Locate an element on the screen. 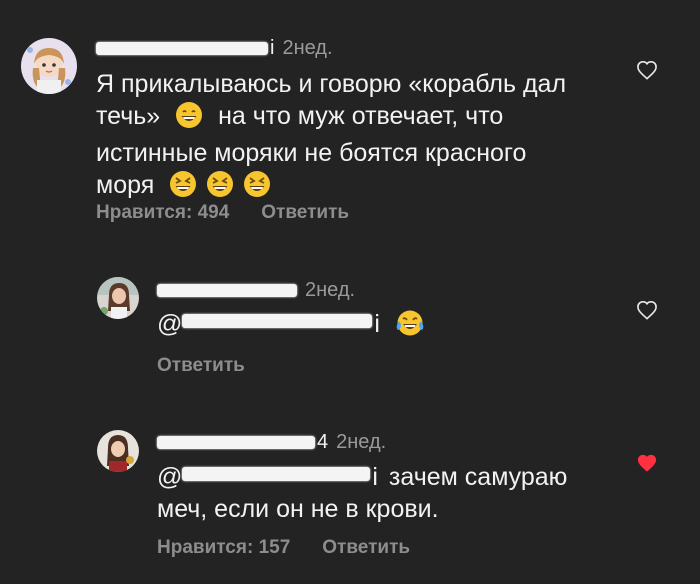 The image size is (700, 584). tears-of-joy-emoji-icon is located at coordinates (410, 327).